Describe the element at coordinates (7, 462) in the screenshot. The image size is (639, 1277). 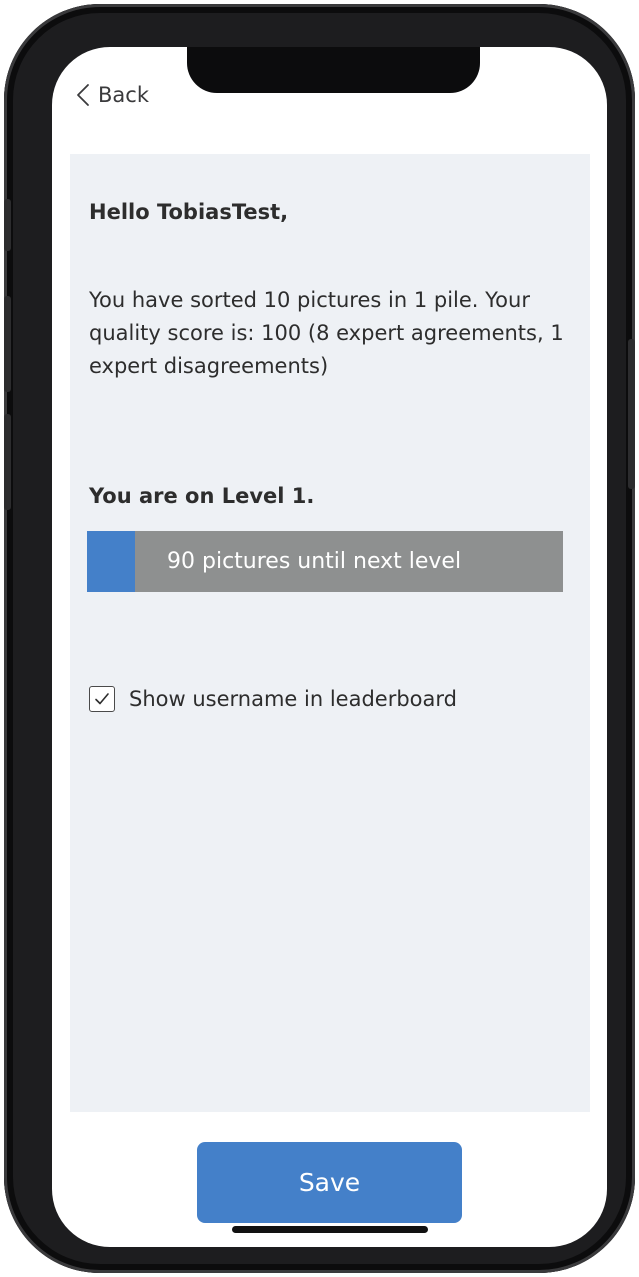
I see `volume-down-button` at that location.